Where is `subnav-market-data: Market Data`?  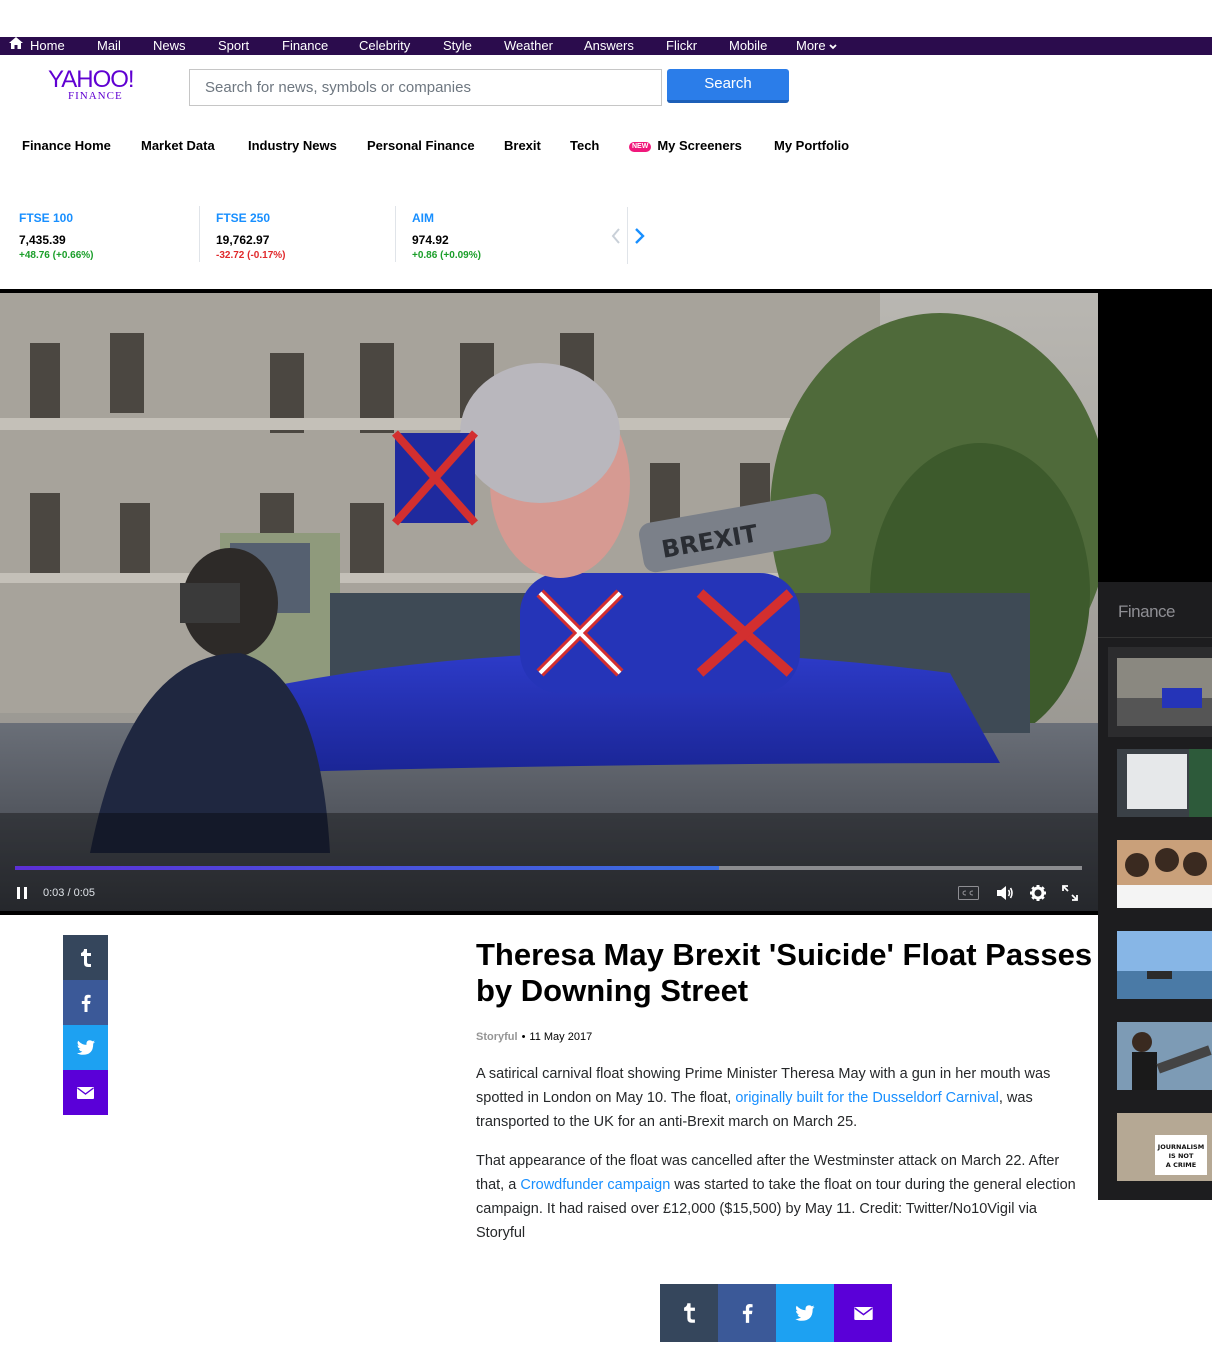
subnav-market-data: Market Data is located at coordinates (178, 145).